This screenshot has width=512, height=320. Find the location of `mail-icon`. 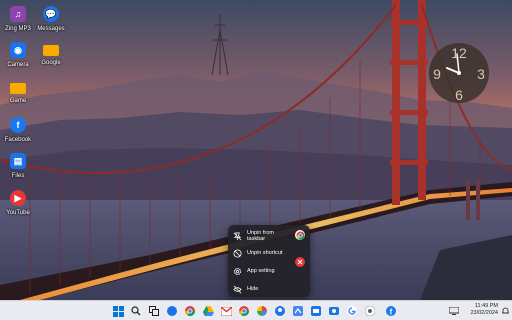

mail-icon is located at coordinates (316, 311).